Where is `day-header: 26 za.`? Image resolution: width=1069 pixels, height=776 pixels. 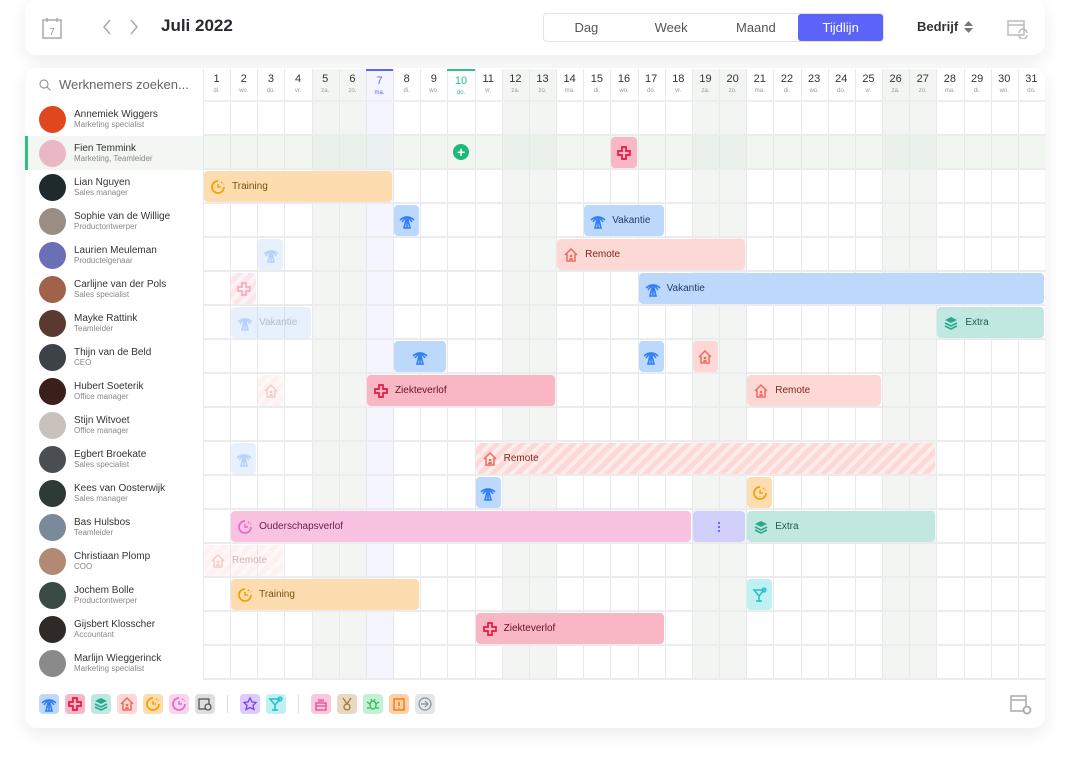
day-header: 26 za. is located at coordinates (896, 85).